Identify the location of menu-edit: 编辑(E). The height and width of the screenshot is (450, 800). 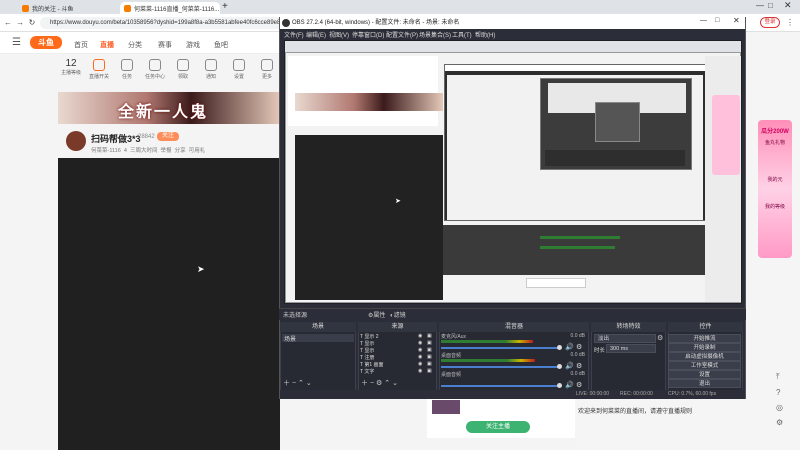
(316, 34).